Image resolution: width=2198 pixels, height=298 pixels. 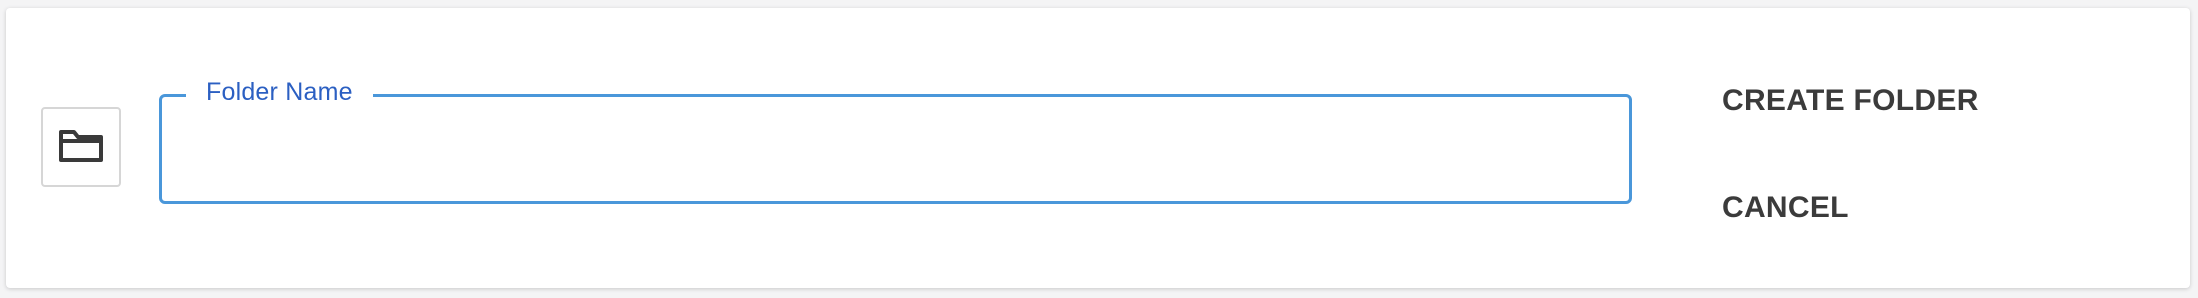 I want to click on folder-icon-tile, so click(x=81, y=147).